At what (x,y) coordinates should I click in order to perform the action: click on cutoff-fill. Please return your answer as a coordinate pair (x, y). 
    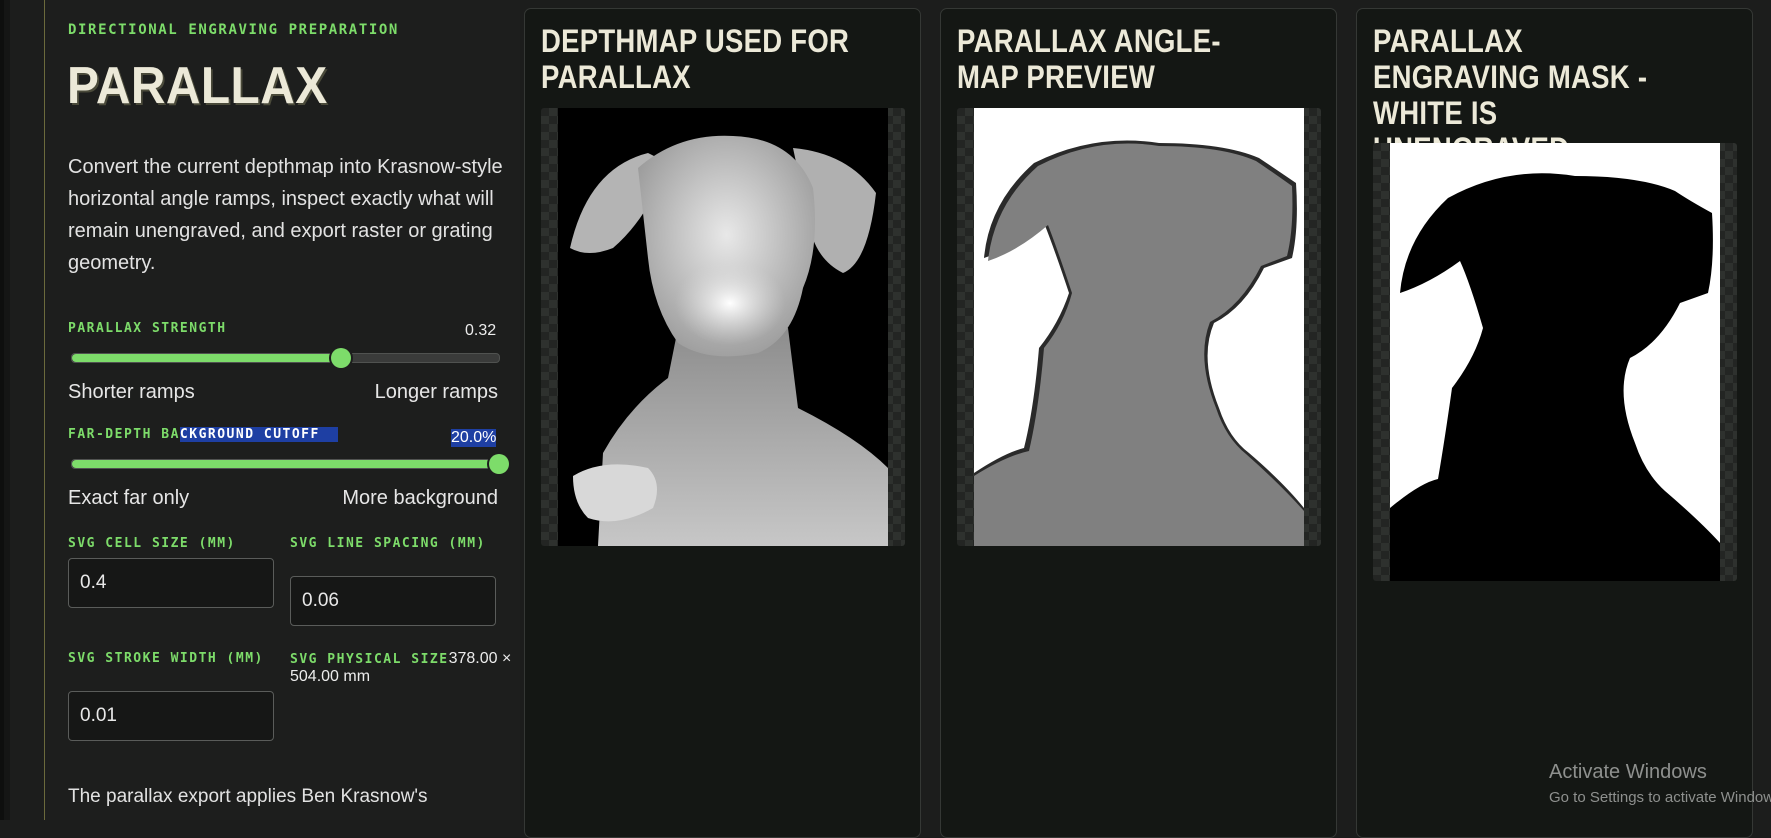
    Looking at the image, I should click on (285, 464).